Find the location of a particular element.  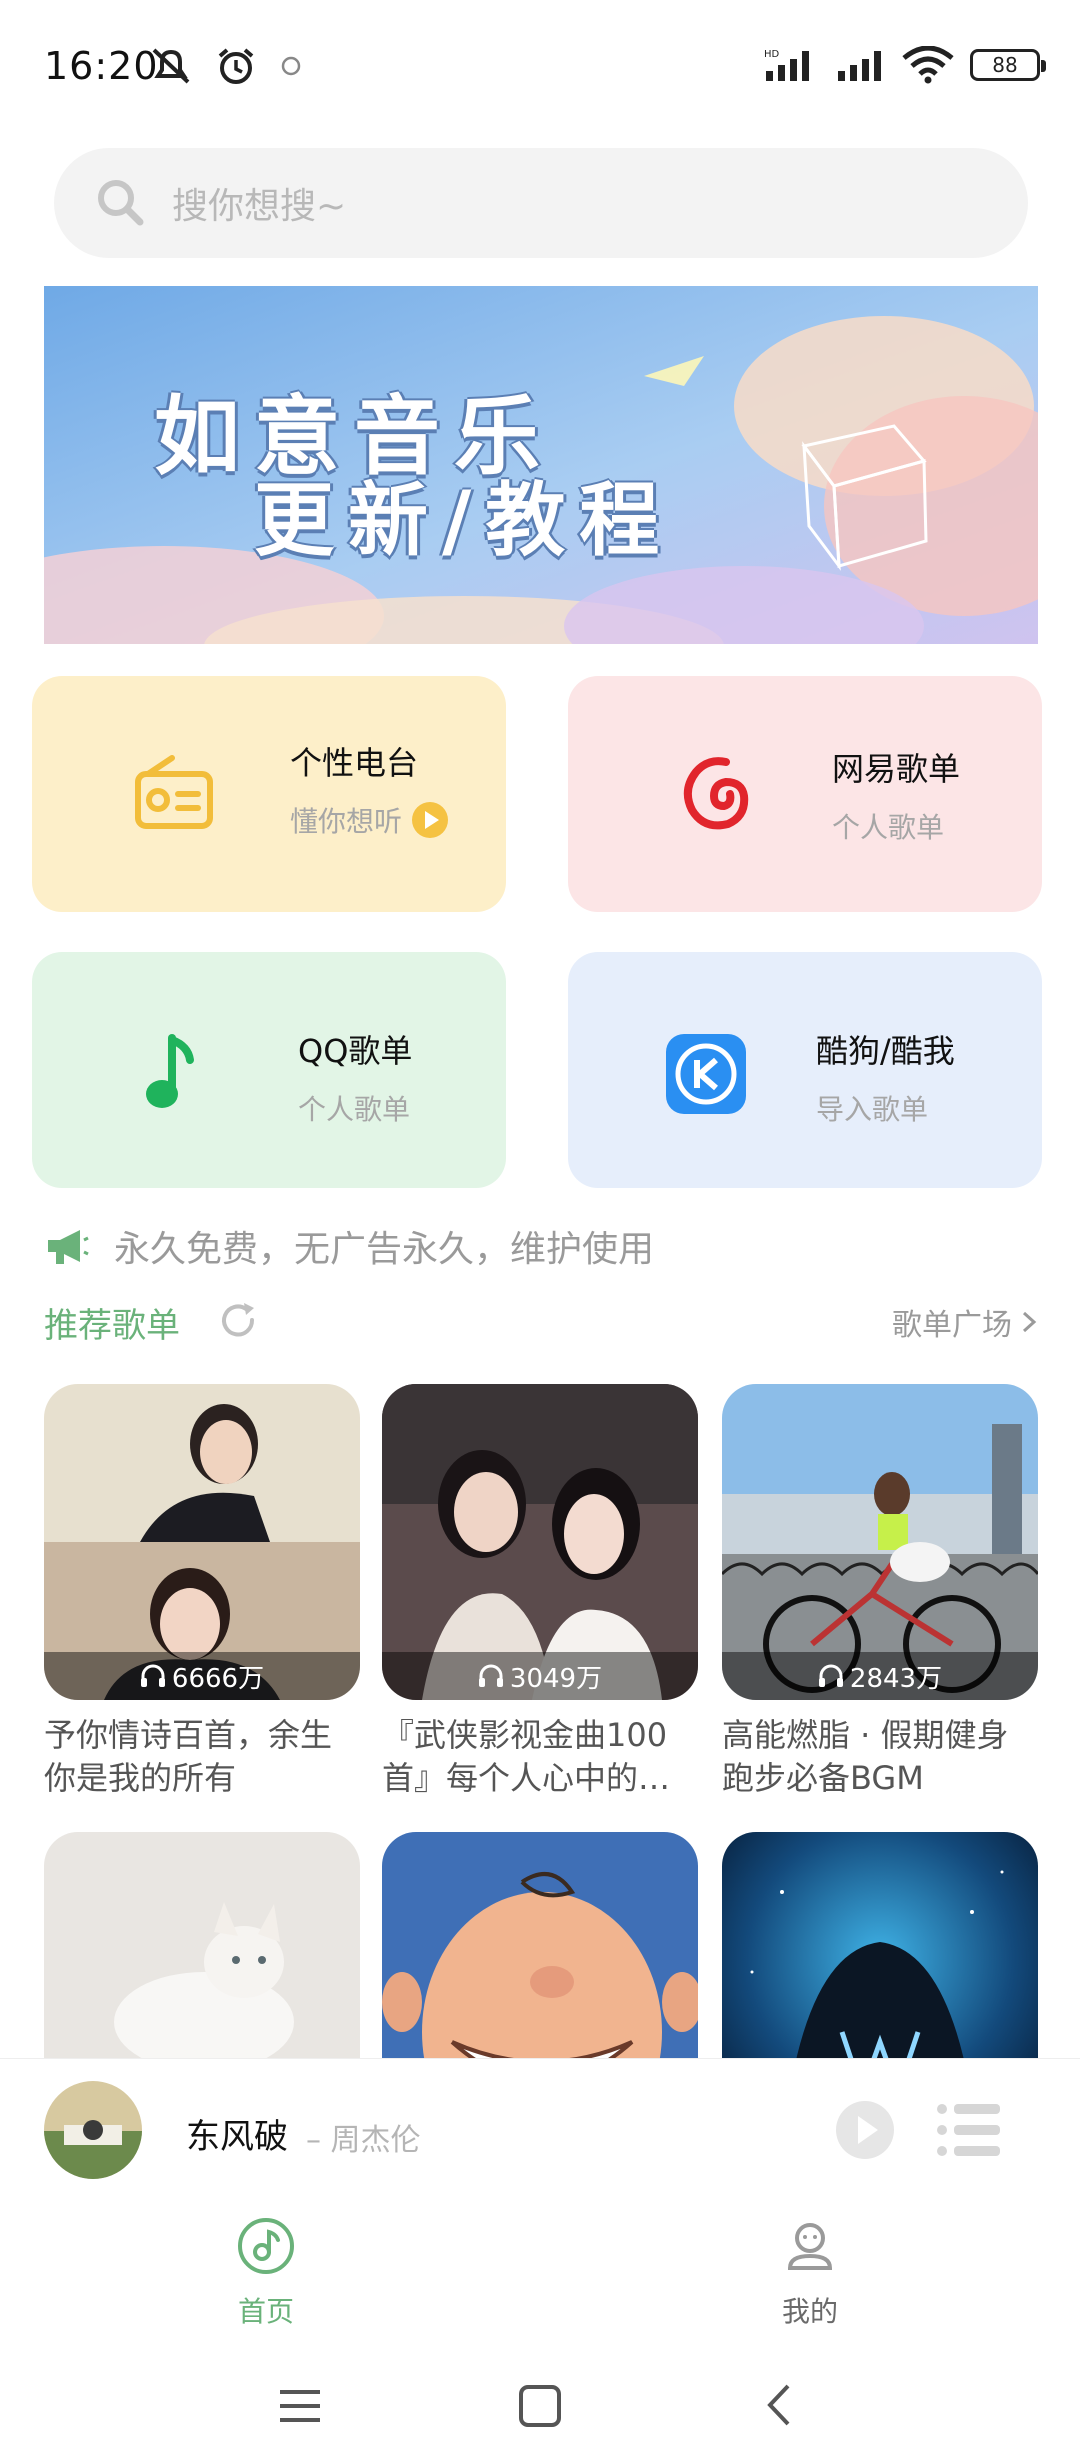

section-title: 推荐歌单 is located at coordinates (112, 1326).